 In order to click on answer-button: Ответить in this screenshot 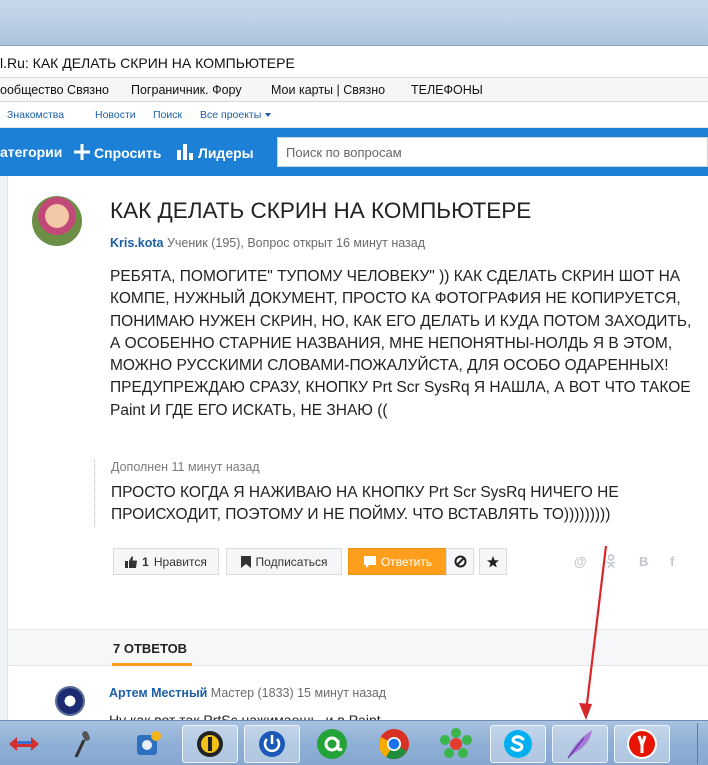, I will do `click(398, 561)`.